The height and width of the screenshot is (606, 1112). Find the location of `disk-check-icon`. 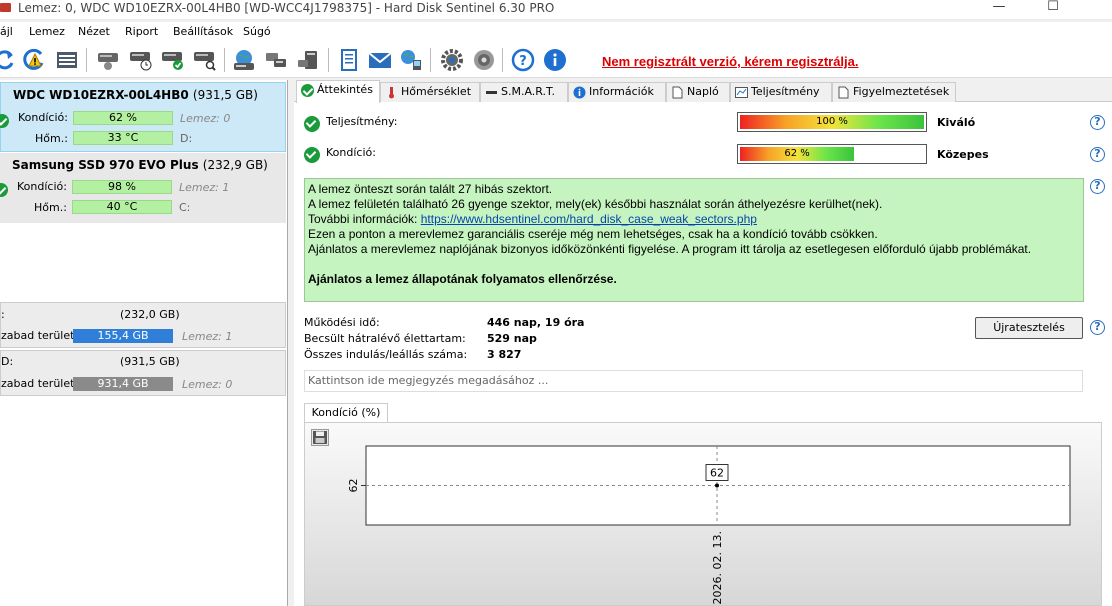

disk-check-icon is located at coordinates (173, 60).